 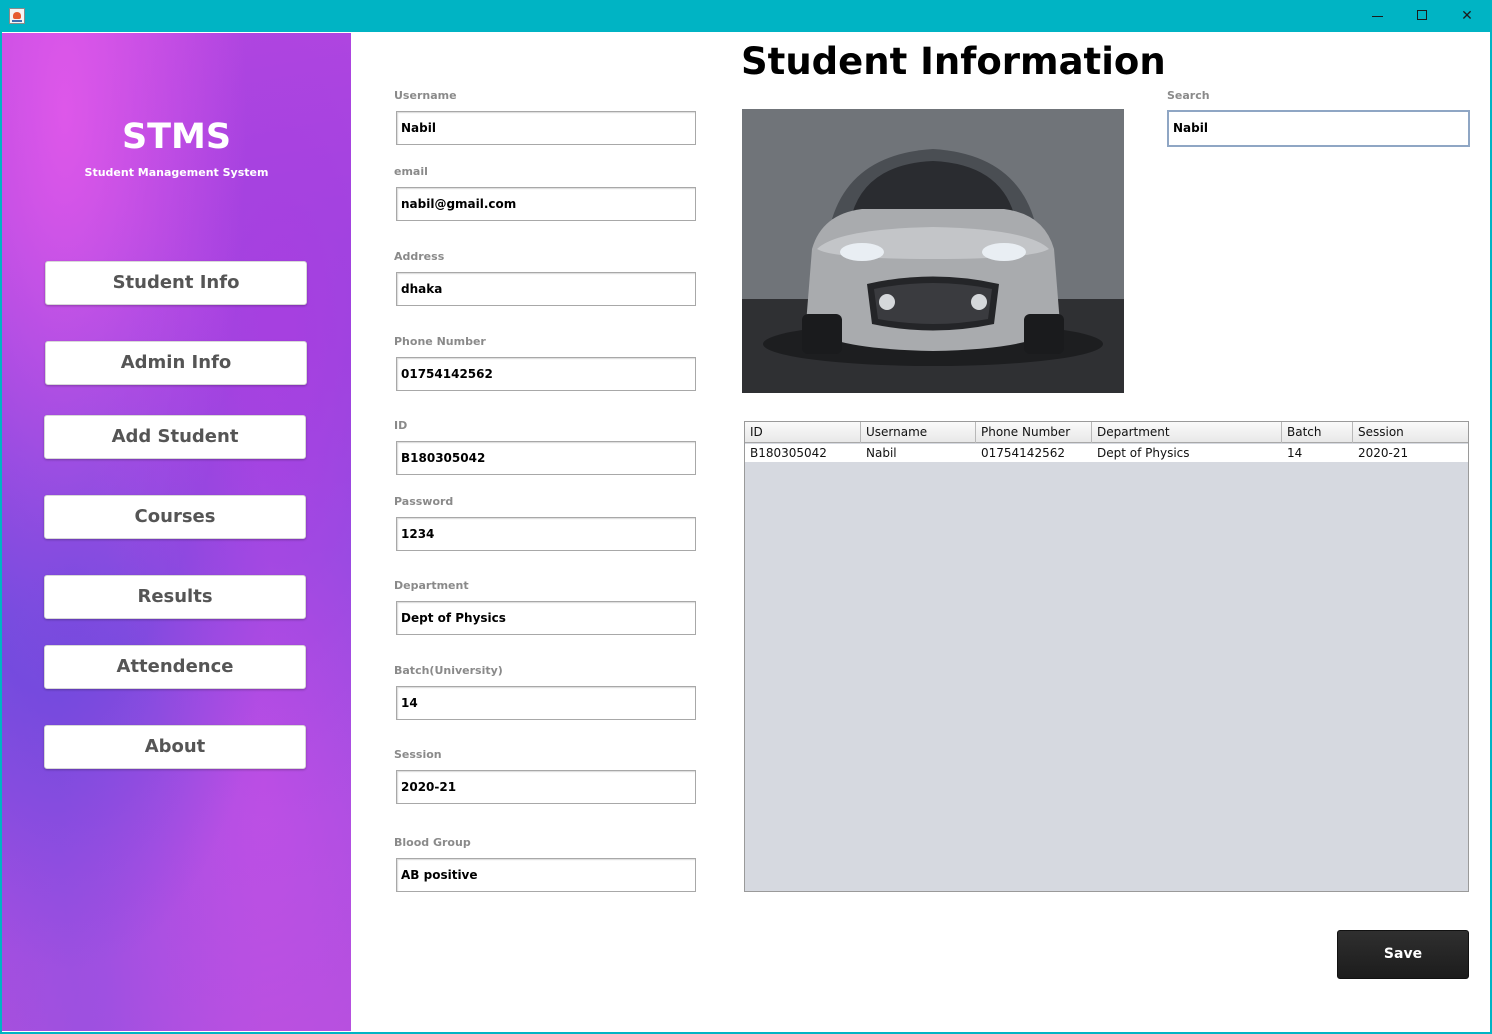 I want to click on cell-username: Nabil, so click(x=881, y=453).